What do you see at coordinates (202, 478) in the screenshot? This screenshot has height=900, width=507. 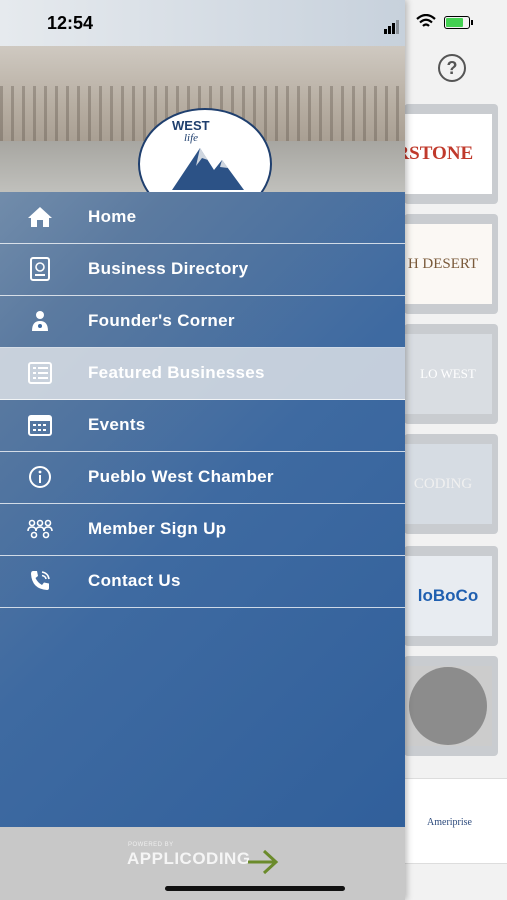 I see `menu-item-pueblo-west-chamber: Pueblo West Chamber` at bounding box center [202, 478].